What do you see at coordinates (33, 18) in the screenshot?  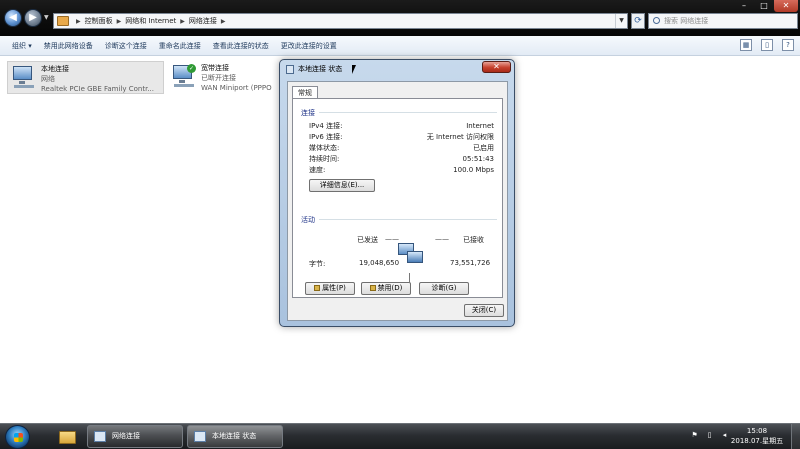 I see `forward-button: ▶` at bounding box center [33, 18].